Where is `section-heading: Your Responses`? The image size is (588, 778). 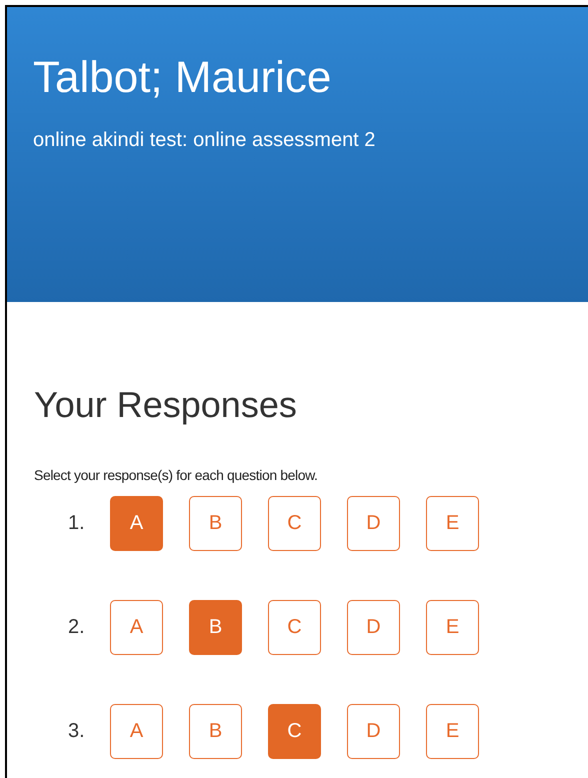 section-heading: Your Responses is located at coordinates (166, 405).